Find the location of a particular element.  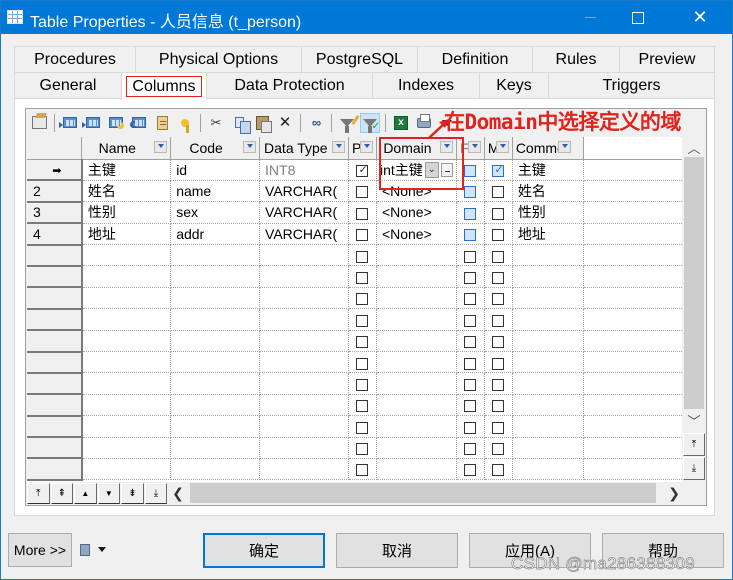

tools-dropdown-icon is located at coordinates (102, 549).